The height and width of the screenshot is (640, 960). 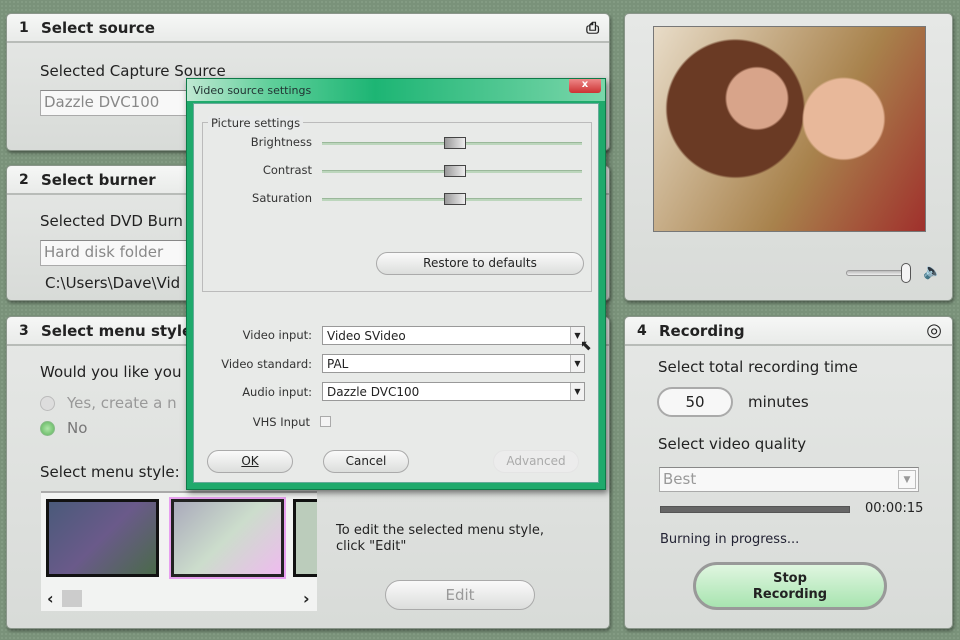 What do you see at coordinates (266, 364) in the screenshot?
I see `video-standard-label: Video standard:` at bounding box center [266, 364].